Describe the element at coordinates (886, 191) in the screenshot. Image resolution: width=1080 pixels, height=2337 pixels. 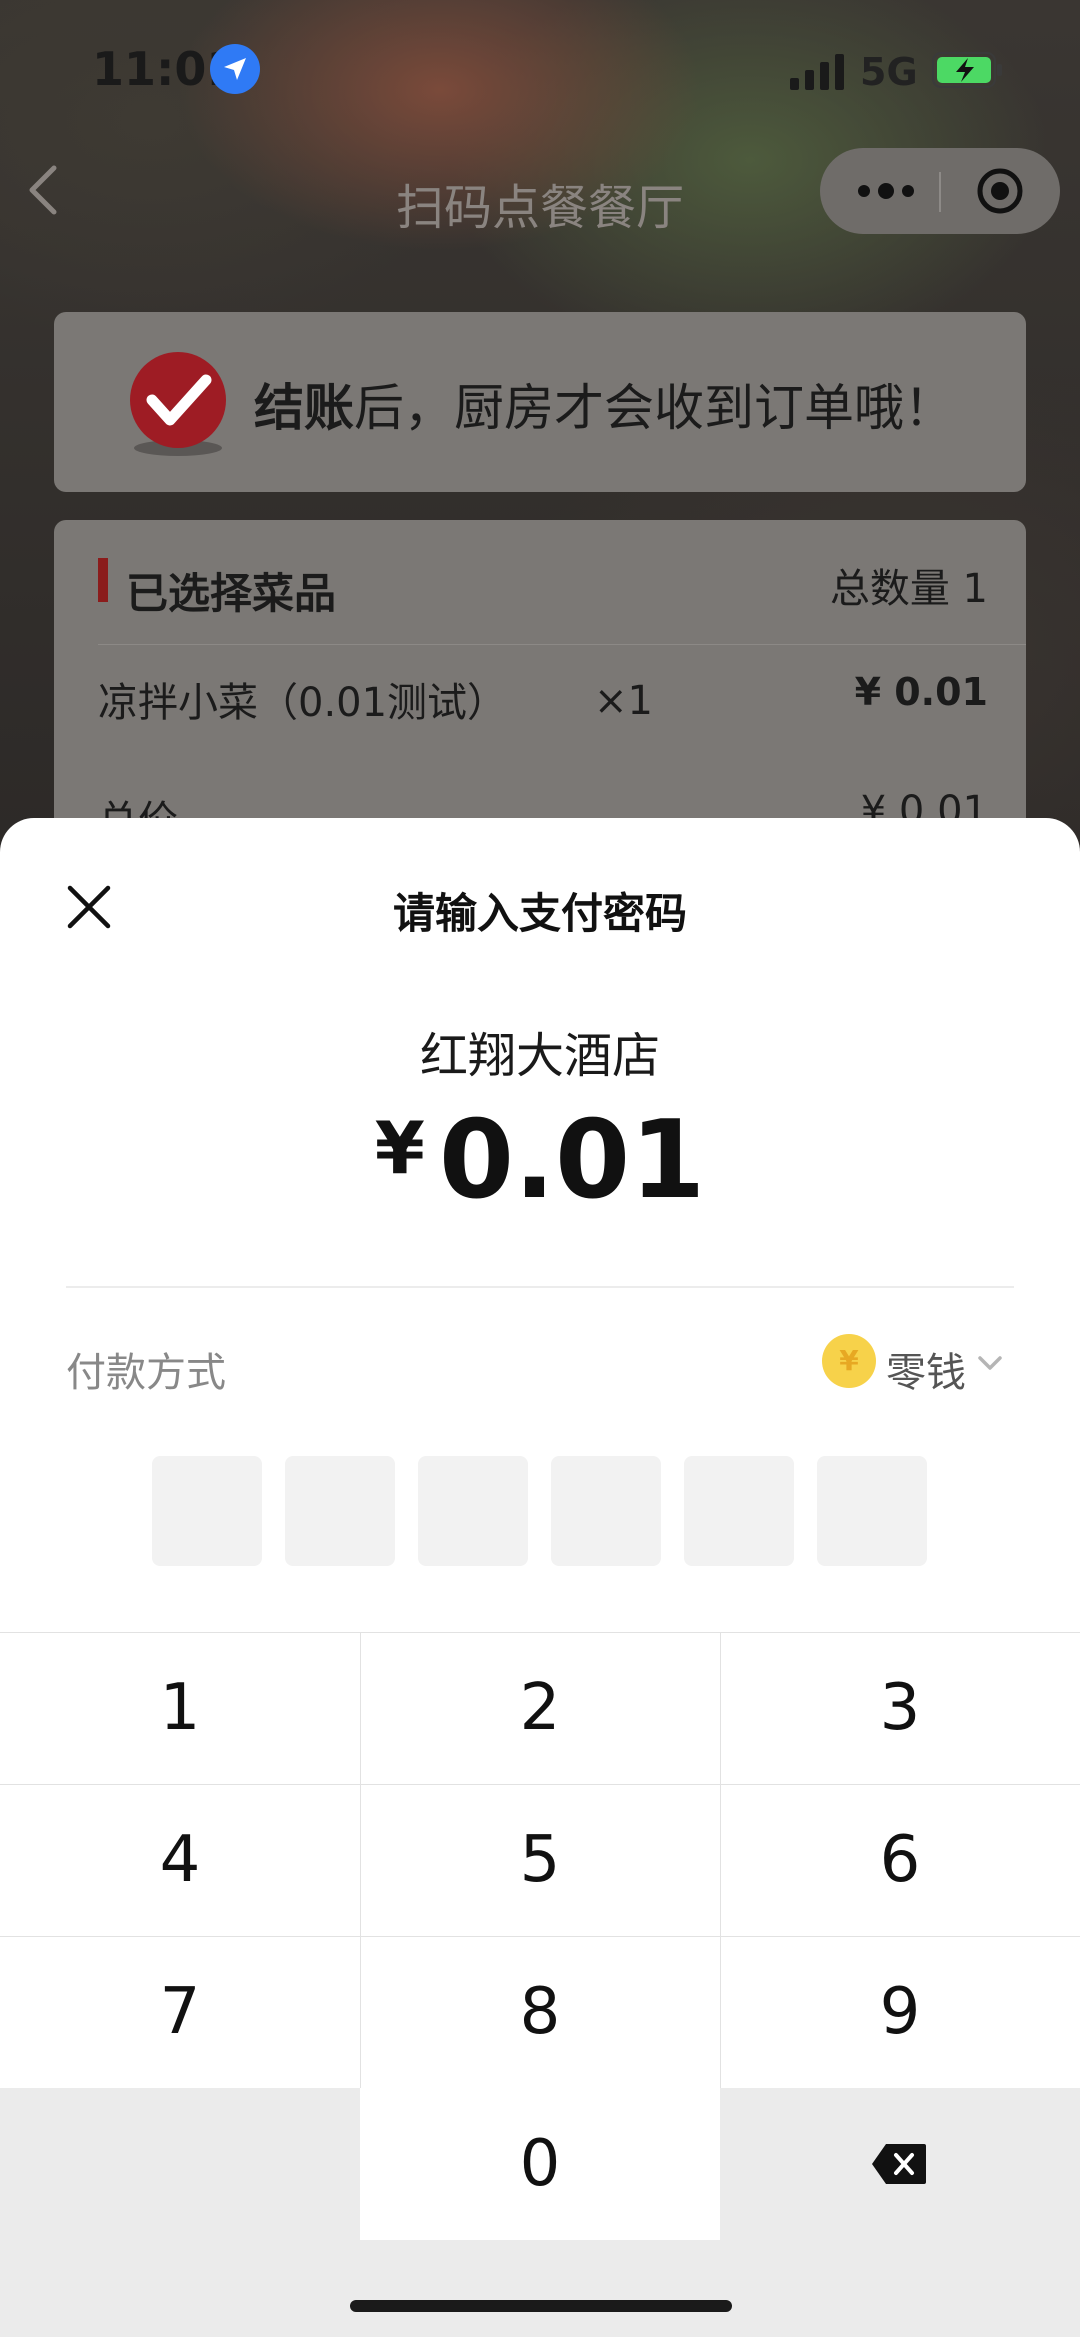
I see `more-dots-icon` at that location.